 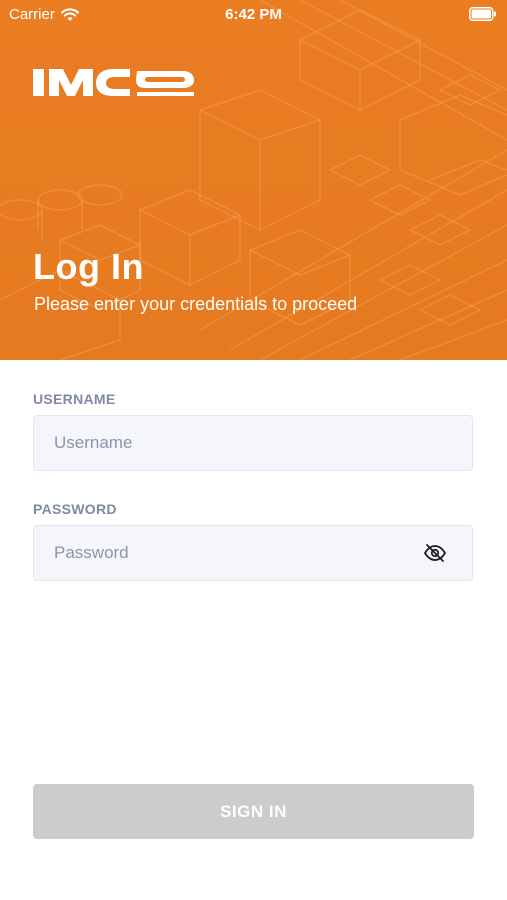 I want to click on page-subtitle: Please enter your credentials to proceed, so click(x=196, y=304).